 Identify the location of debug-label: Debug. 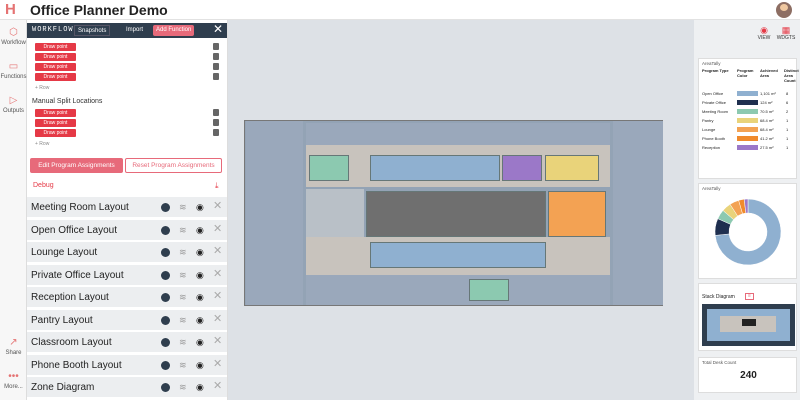
(43, 185).